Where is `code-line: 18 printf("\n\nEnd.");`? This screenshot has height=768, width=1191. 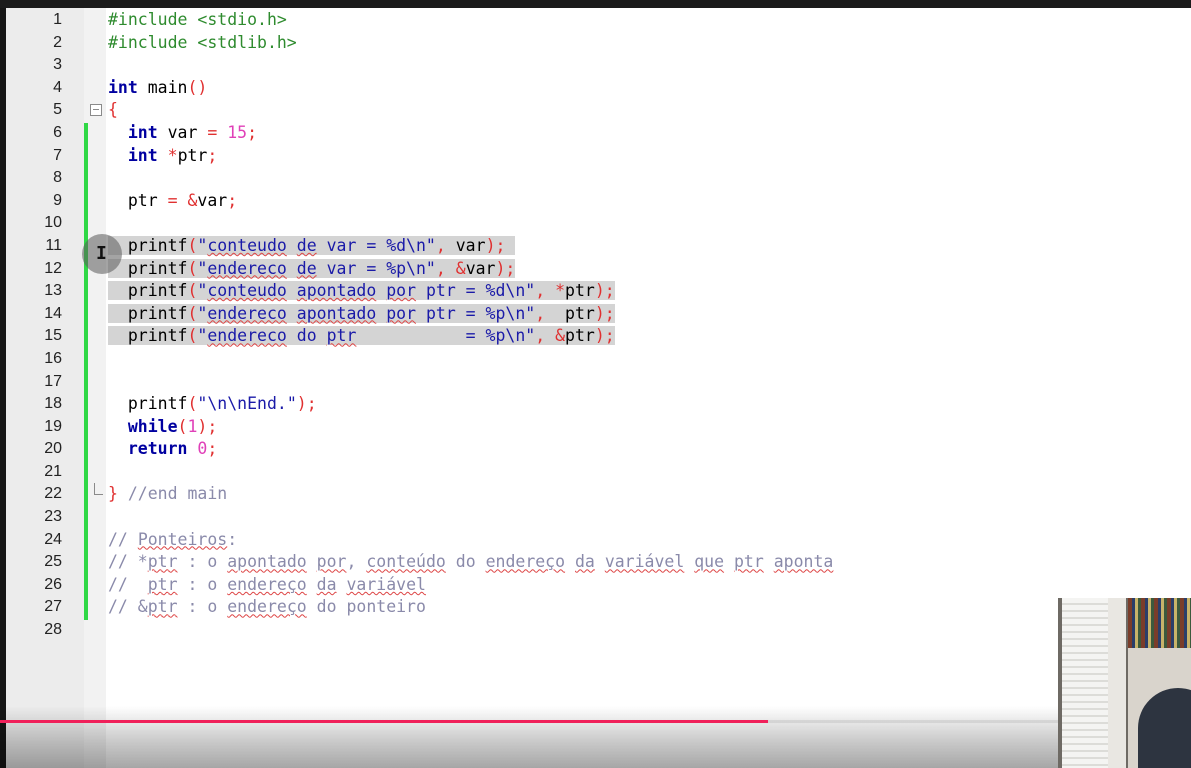
code-line: 18 printf("\n\nEnd."); is located at coordinates (595, 404).